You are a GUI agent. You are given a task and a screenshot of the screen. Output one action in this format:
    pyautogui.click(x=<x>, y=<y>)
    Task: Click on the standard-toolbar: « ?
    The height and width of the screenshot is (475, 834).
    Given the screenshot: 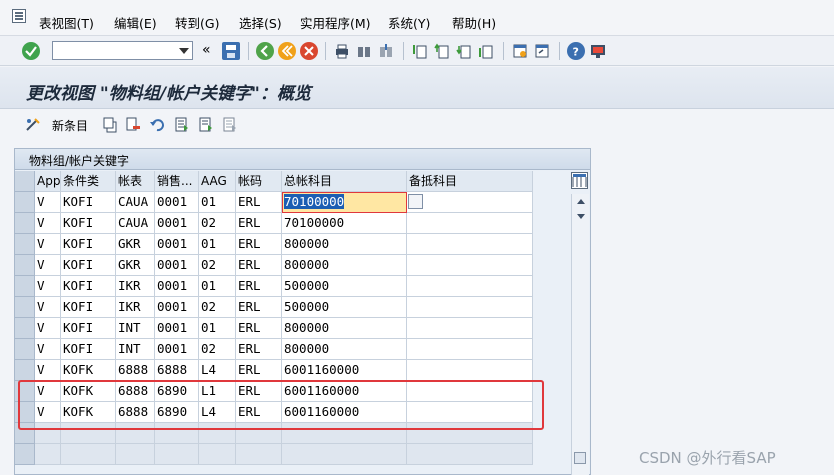 What is the action you would take?
    pyautogui.click(x=417, y=51)
    